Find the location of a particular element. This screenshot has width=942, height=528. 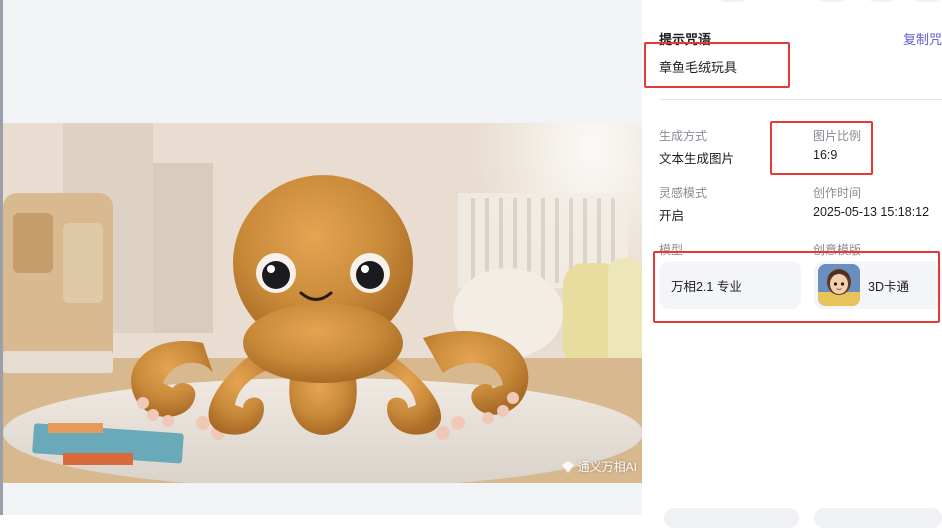

inspiration-value: 开启 is located at coordinates (672, 216).